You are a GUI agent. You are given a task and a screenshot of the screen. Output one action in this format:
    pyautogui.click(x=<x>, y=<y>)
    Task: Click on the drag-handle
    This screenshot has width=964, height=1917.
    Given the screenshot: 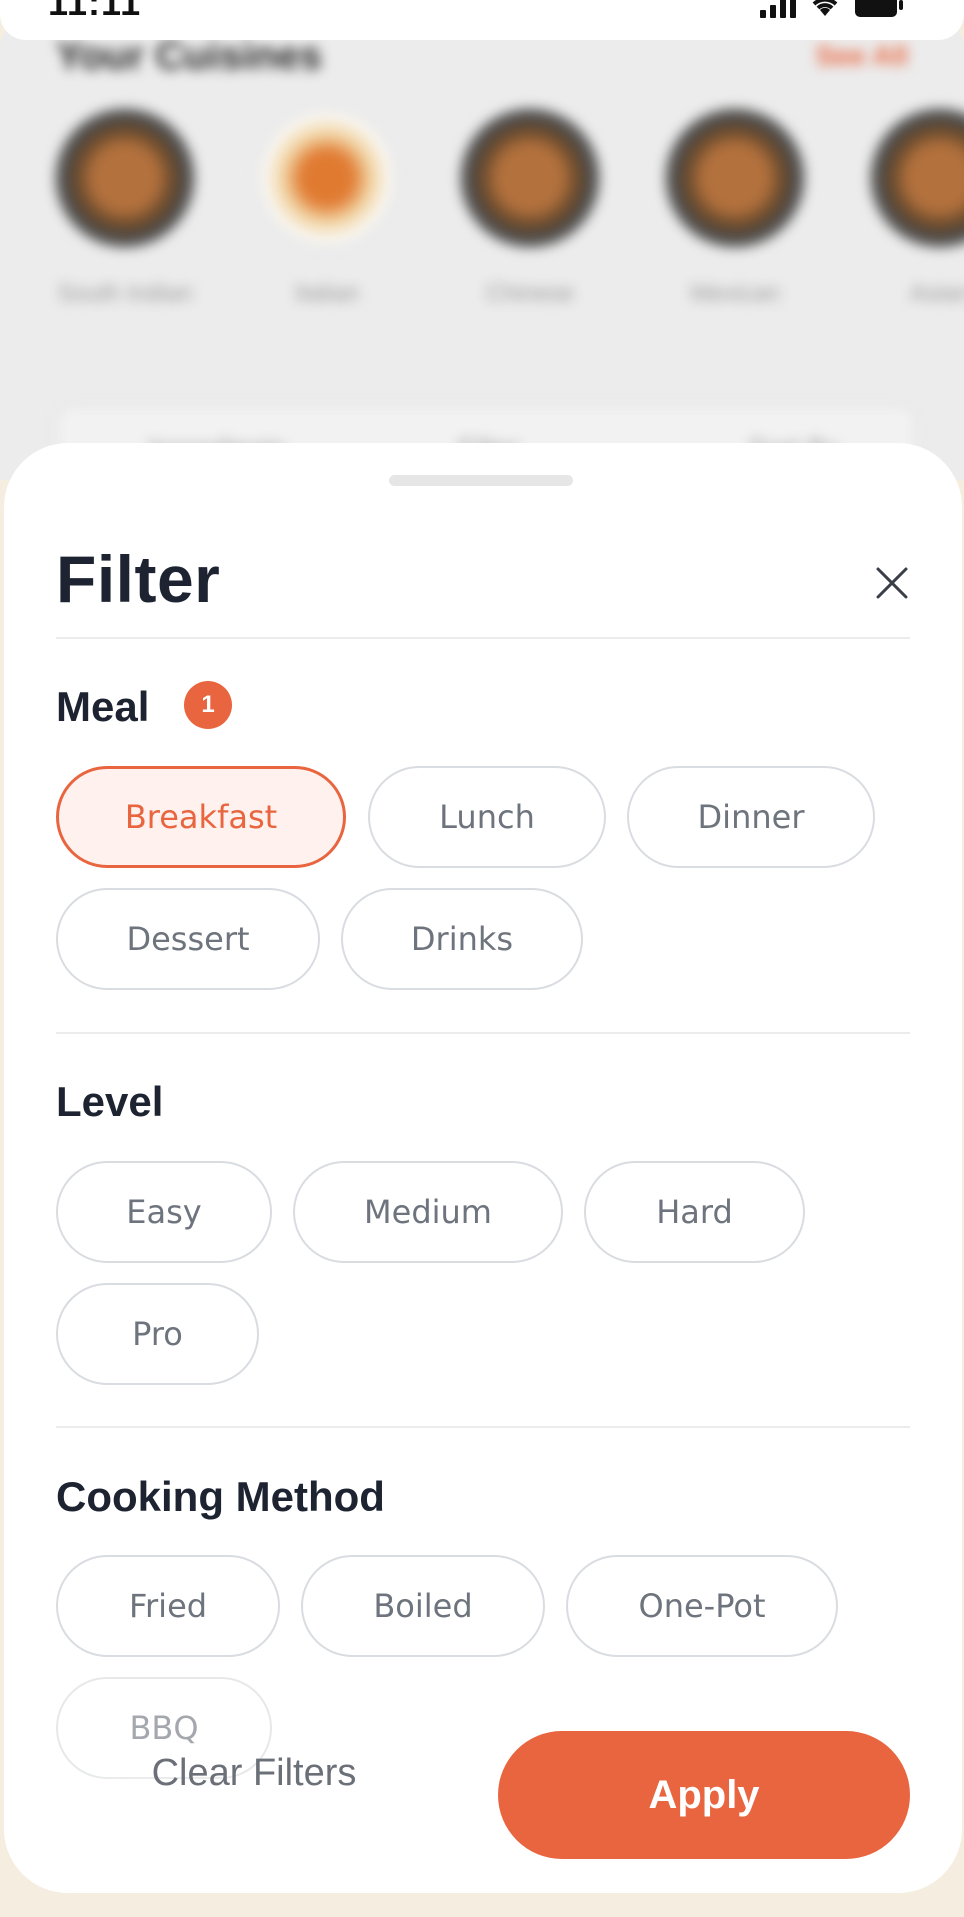 What is the action you would take?
    pyautogui.click(x=481, y=480)
    